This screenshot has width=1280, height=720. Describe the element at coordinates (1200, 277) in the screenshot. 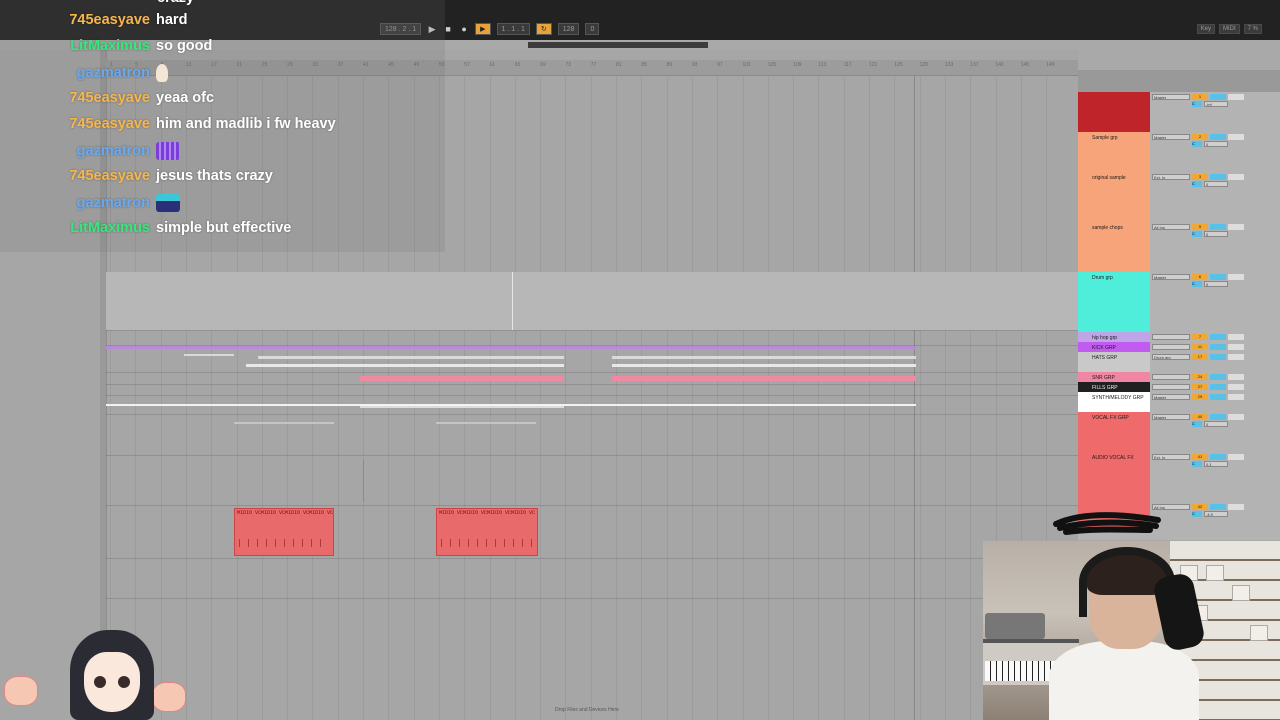

I see `track-number-button: 6` at that location.